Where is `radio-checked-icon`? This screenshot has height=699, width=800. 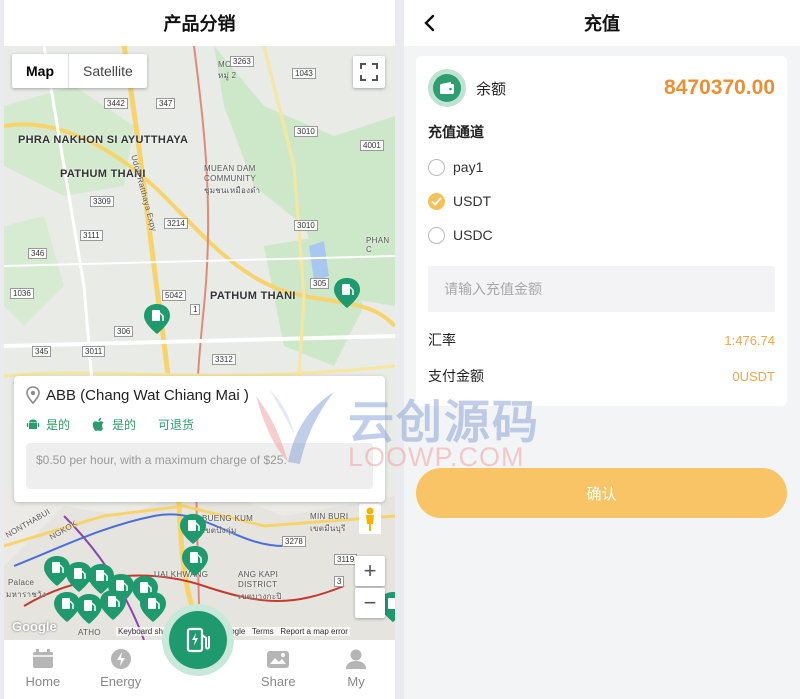
radio-checked-icon is located at coordinates (436, 201).